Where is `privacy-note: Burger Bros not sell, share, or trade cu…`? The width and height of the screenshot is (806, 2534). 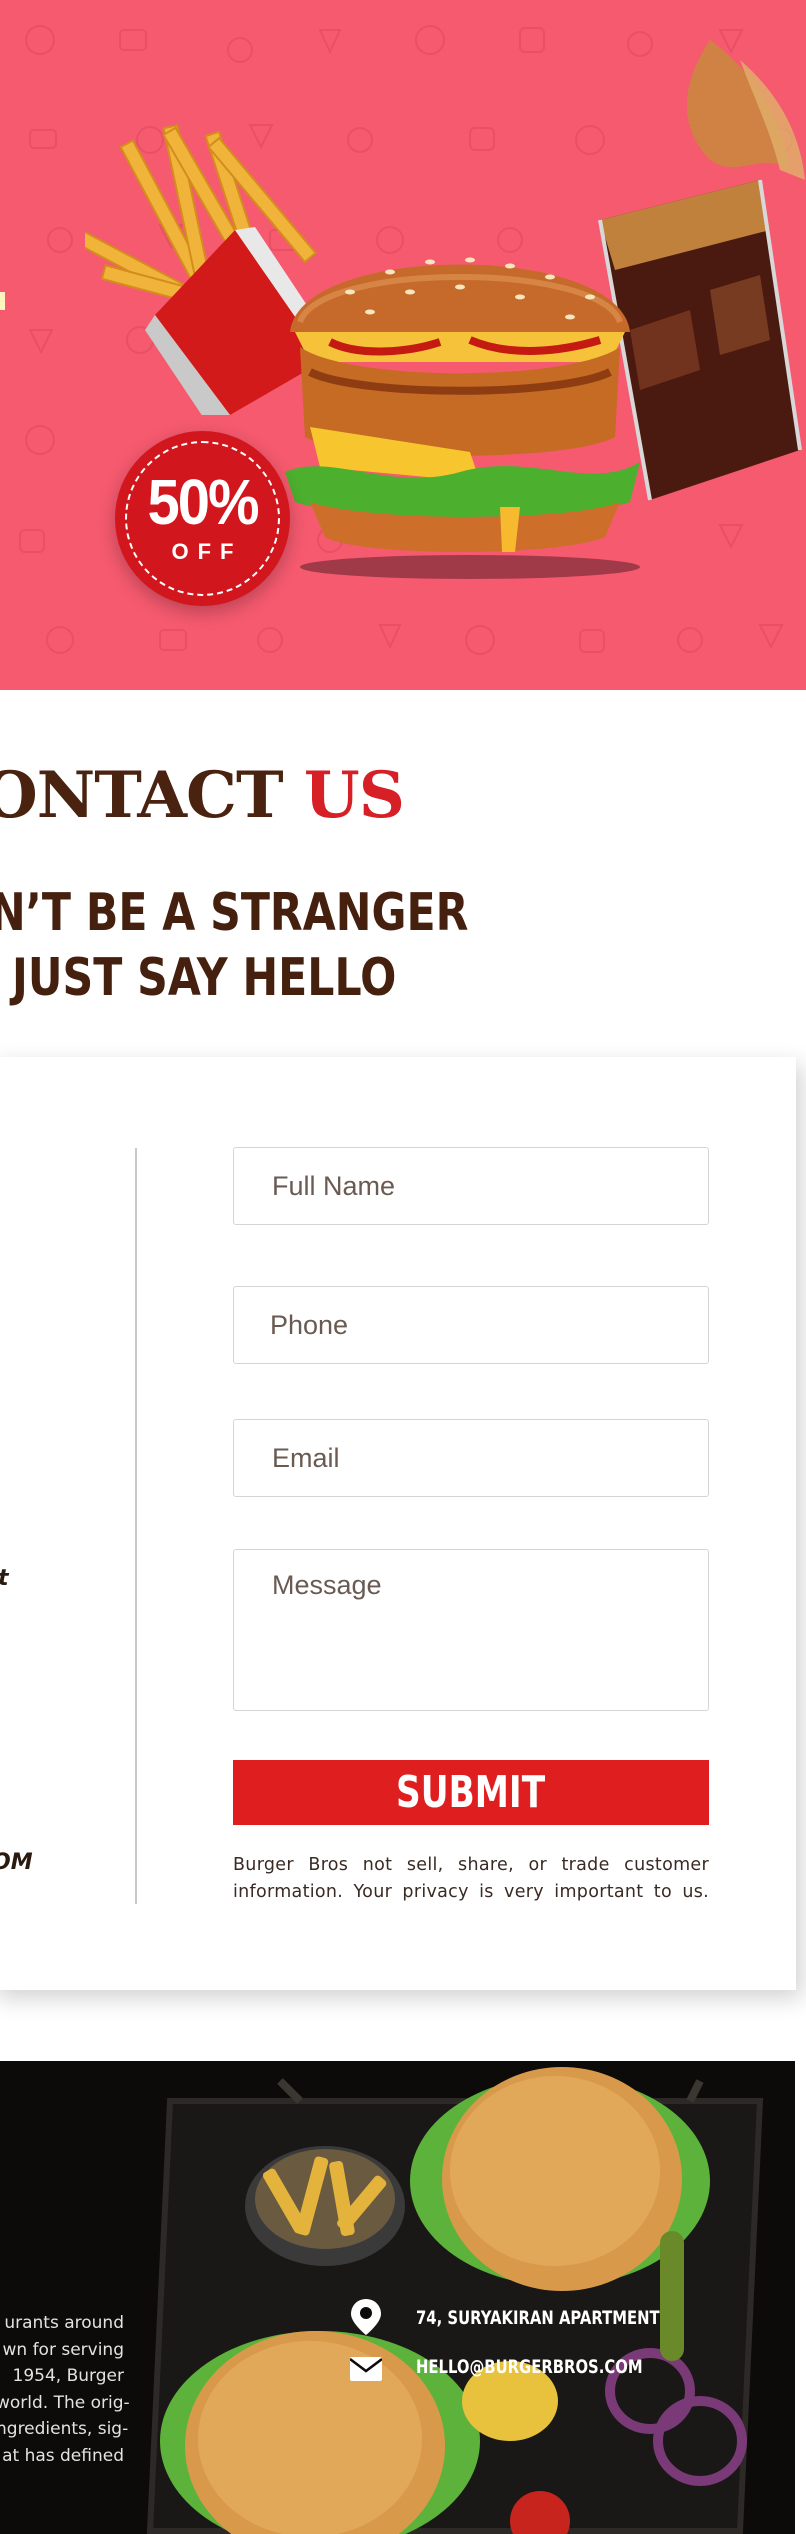
privacy-note: Burger Bros not sell, share, or trade cu… is located at coordinates (471, 1878).